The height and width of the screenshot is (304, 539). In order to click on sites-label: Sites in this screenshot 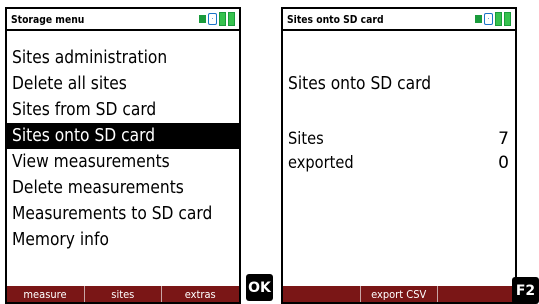, I will do `click(306, 139)`.